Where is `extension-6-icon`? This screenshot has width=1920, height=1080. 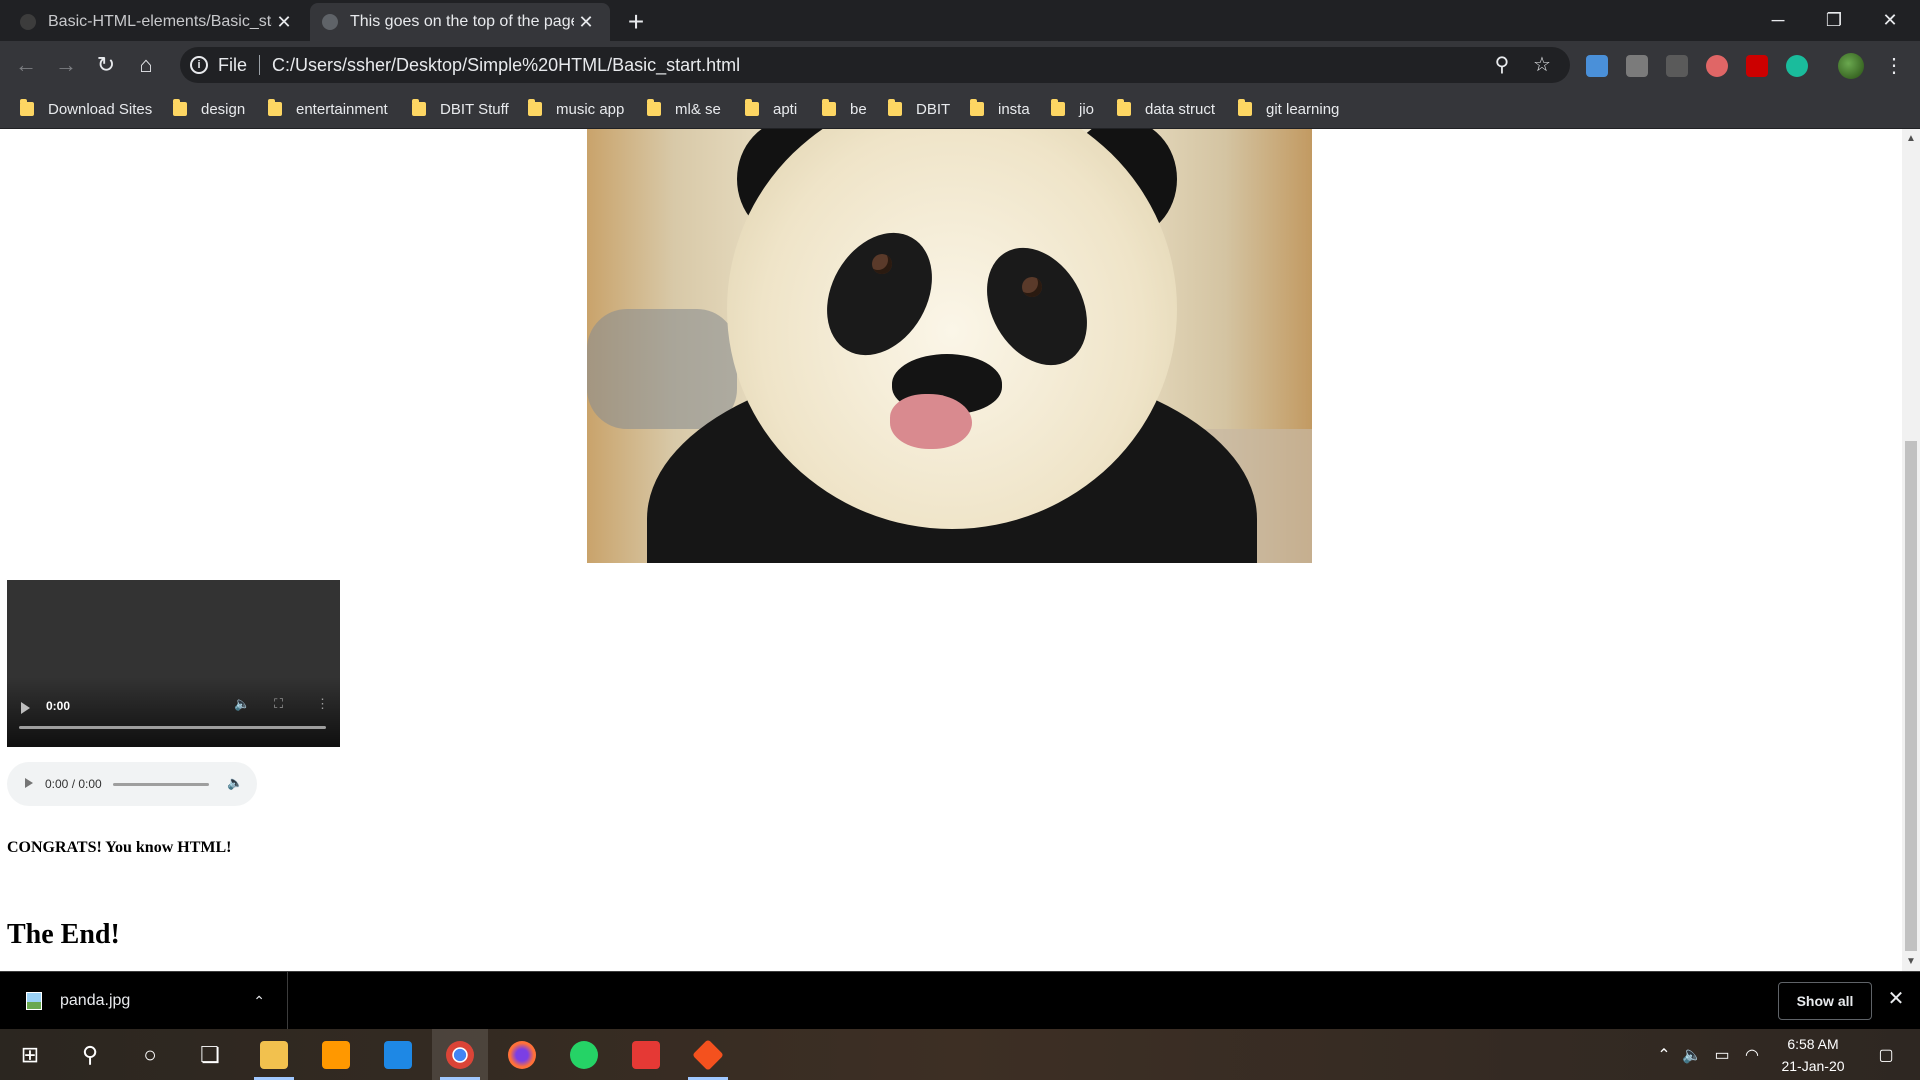 extension-6-icon is located at coordinates (1797, 66).